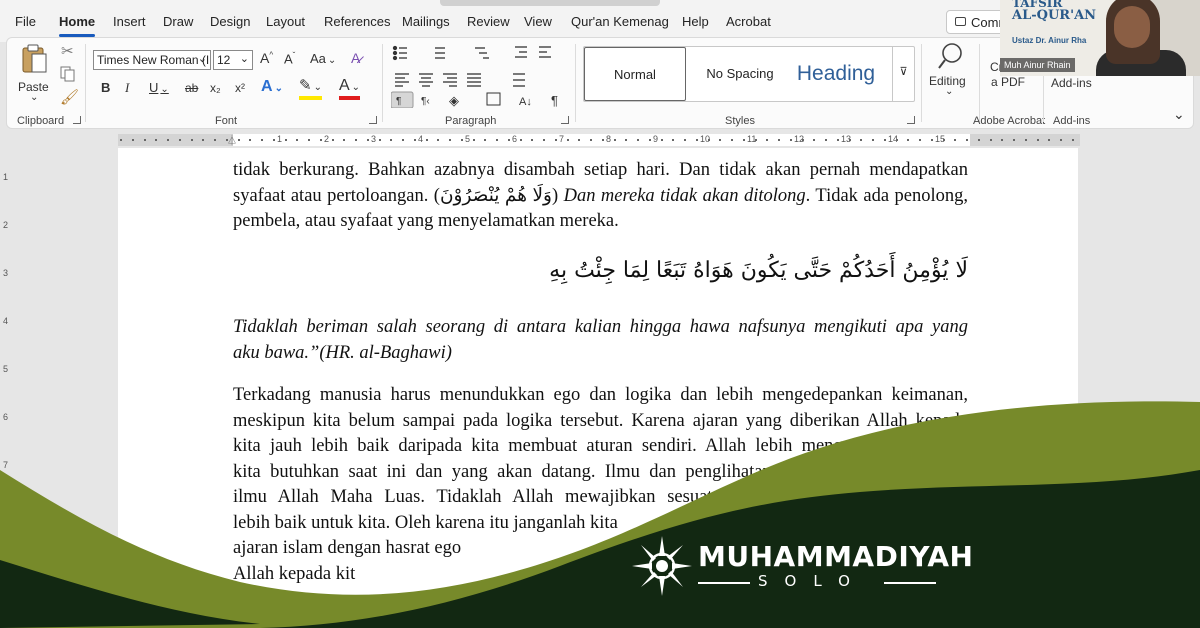 The width and height of the screenshot is (1200, 628). Describe the element at coordinates (1007, 82) in the screenshot. I see `create-pdf-label-line2: a PDF` at that location.